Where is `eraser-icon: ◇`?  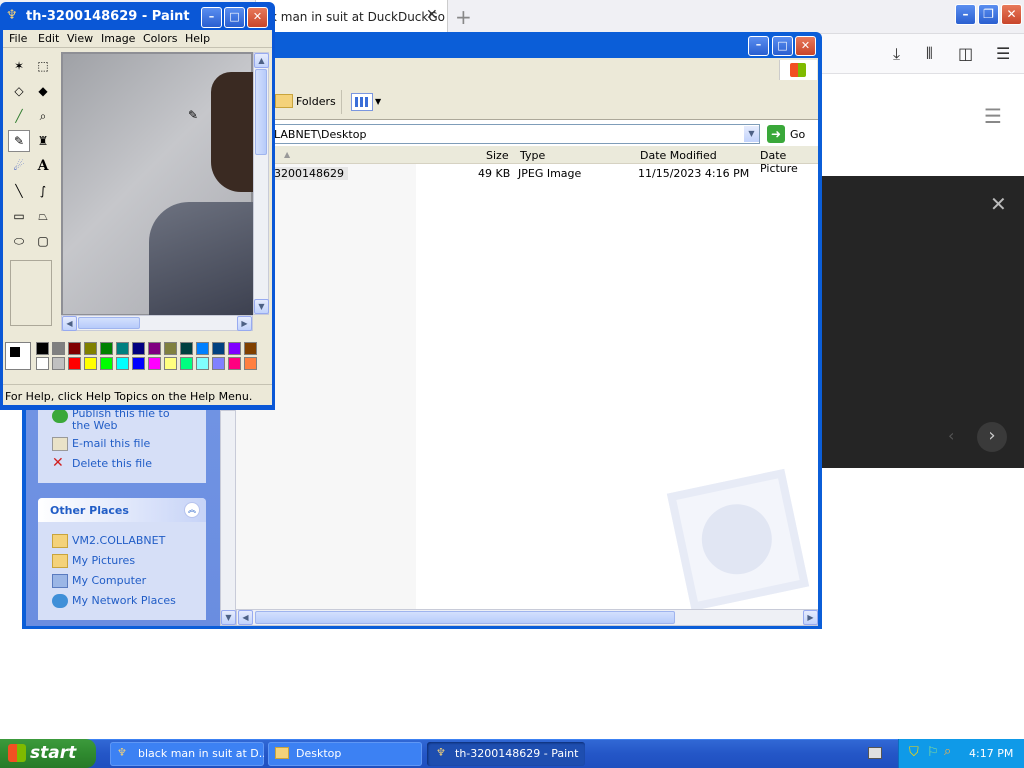
eraser-icon: ◇ is located at coordinates (19, 91).